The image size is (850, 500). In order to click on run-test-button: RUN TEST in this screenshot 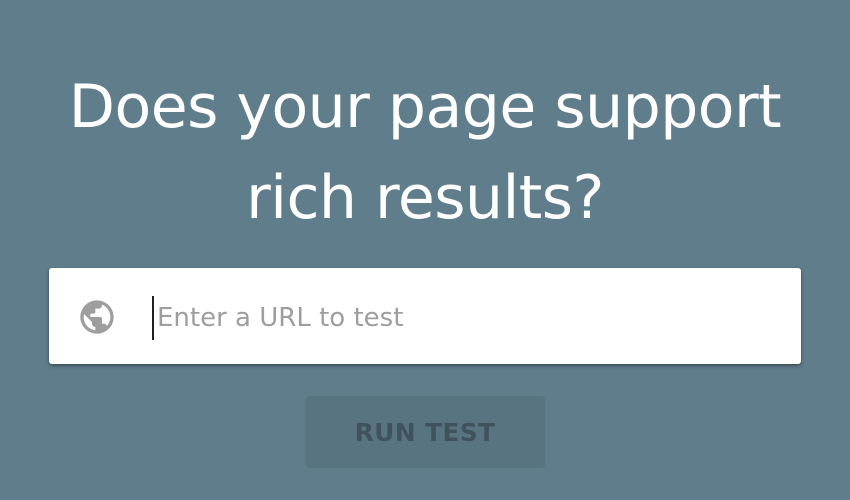, I will do `click(425, 432)`.